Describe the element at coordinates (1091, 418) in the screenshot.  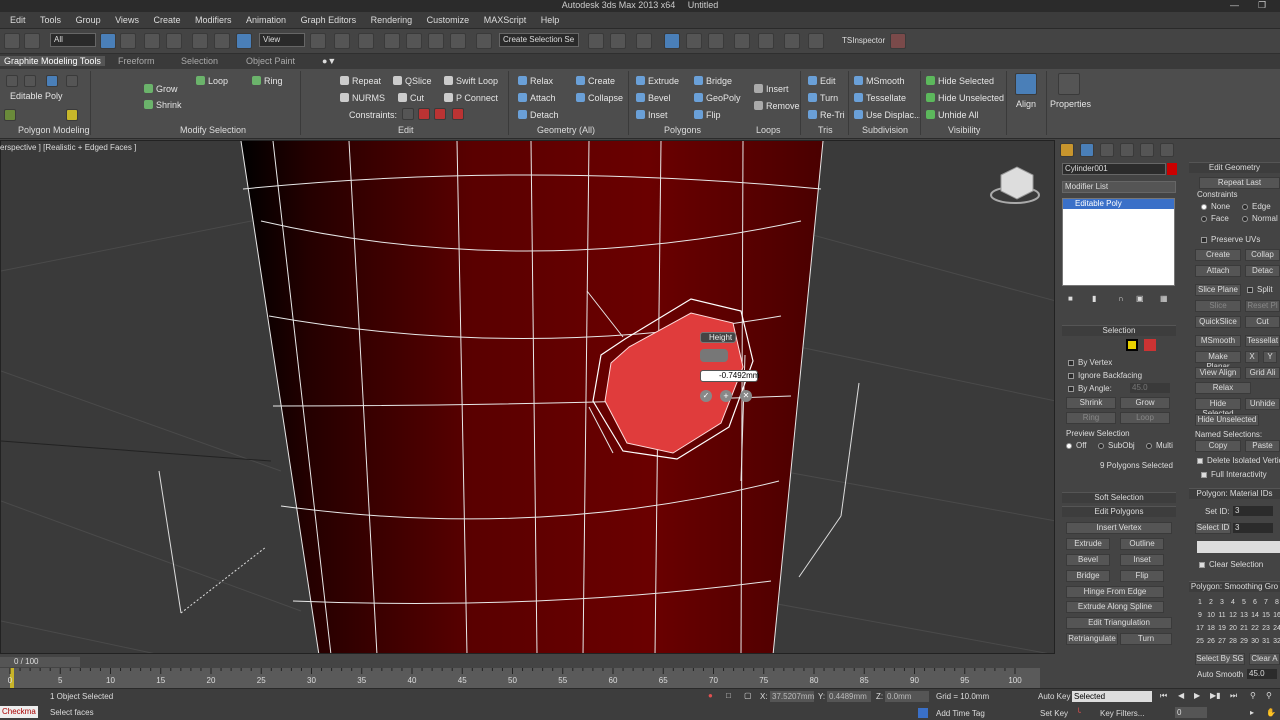
I see `ring-selection-button: Ring` at that location.